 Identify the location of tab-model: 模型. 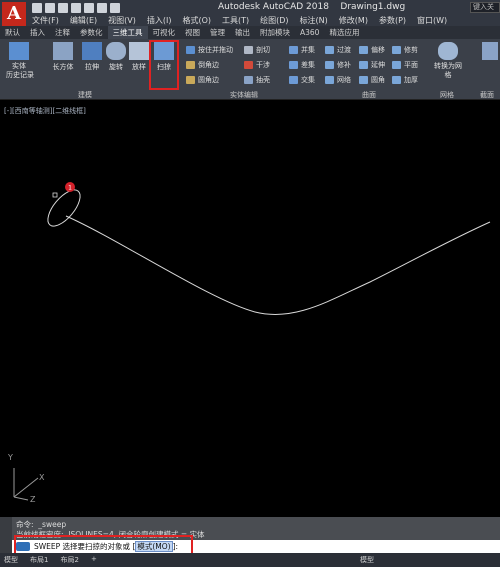
(11, 560).